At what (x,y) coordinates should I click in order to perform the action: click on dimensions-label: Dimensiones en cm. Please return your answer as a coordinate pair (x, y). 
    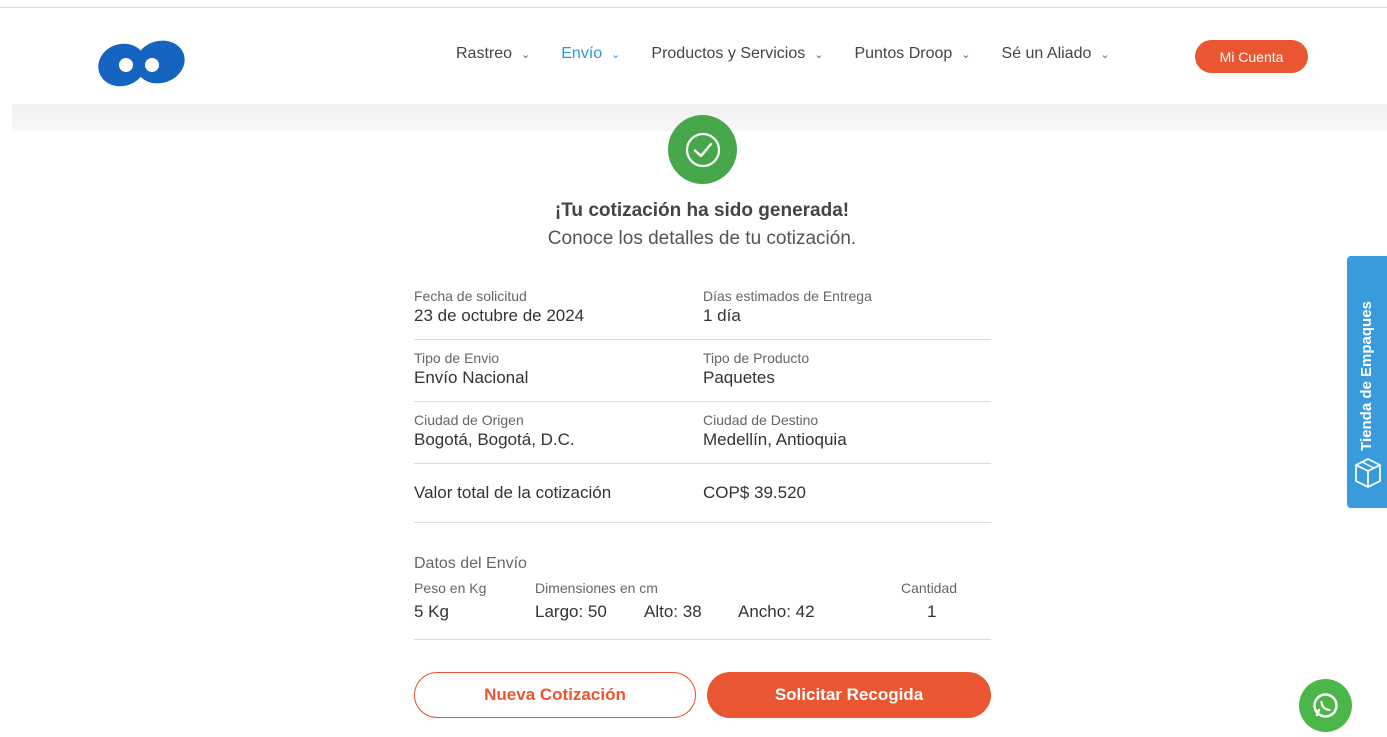
    Looking at the image, I should click on (596, 588).